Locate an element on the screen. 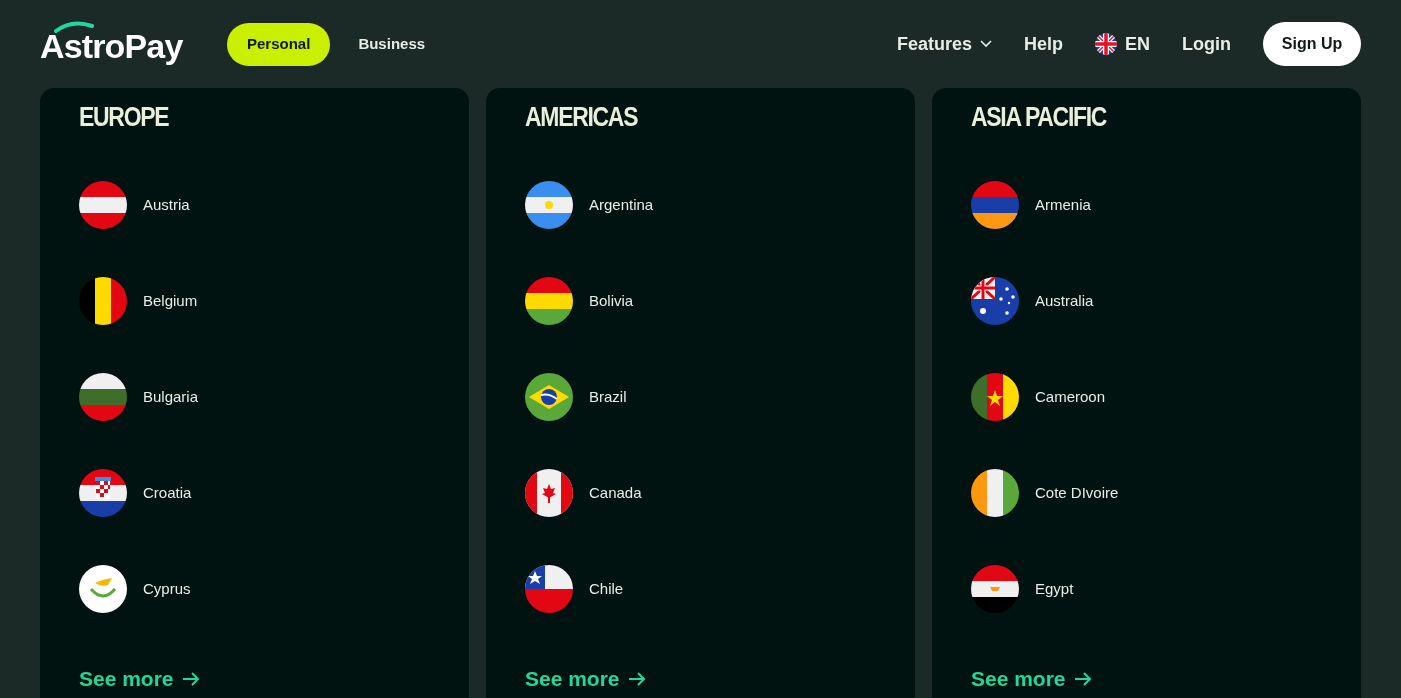 Image resolution: width=1401 pixels, height=698 pixels. region-title: EUROPE is located at coordinates (124, 117).